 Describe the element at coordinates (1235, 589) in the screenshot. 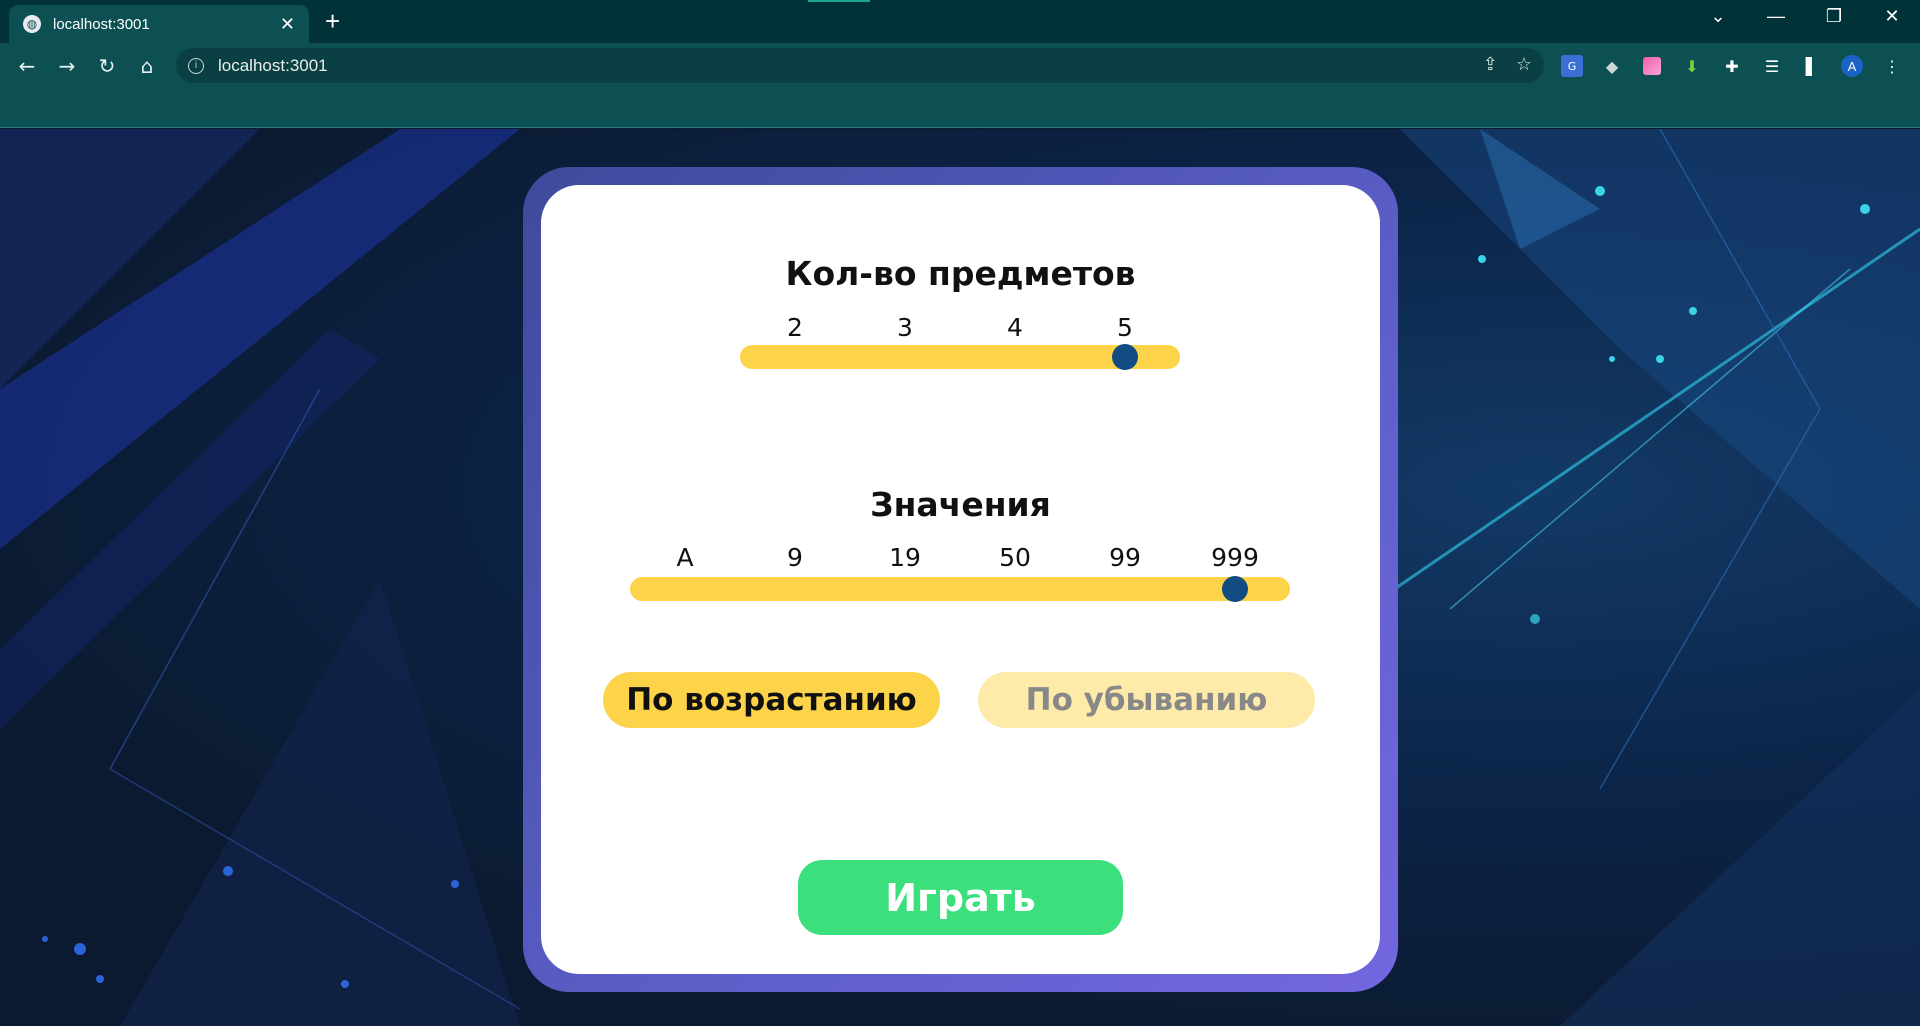

I see `values-slider-thumb` at that location.